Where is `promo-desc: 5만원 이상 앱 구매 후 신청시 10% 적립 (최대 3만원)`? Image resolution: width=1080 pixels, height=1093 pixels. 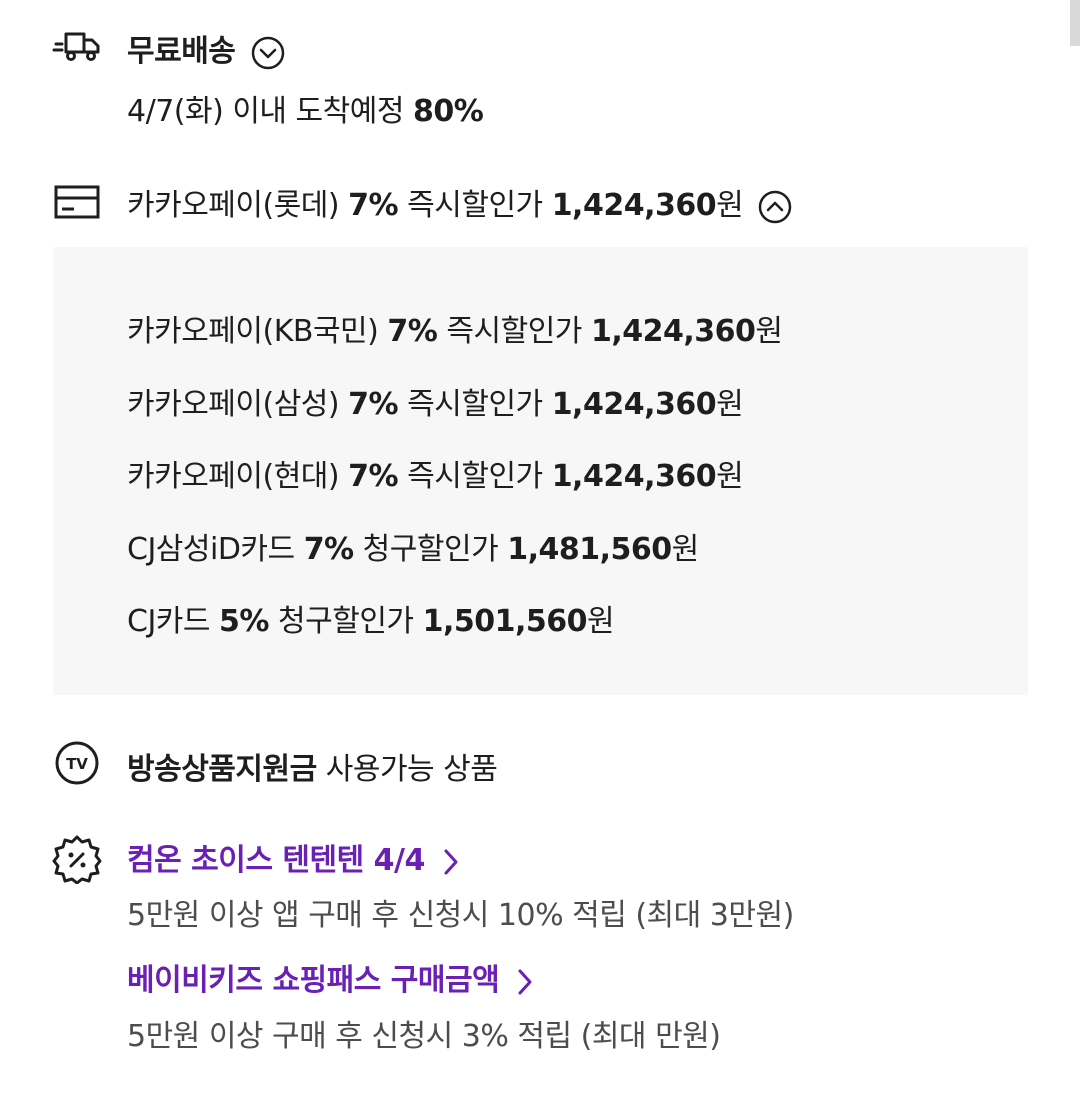 promo-desc: 5만원 이상 앱 구매 후 신청시 10% 적립 (최대 3만원) is located at coordinates (460, 912).